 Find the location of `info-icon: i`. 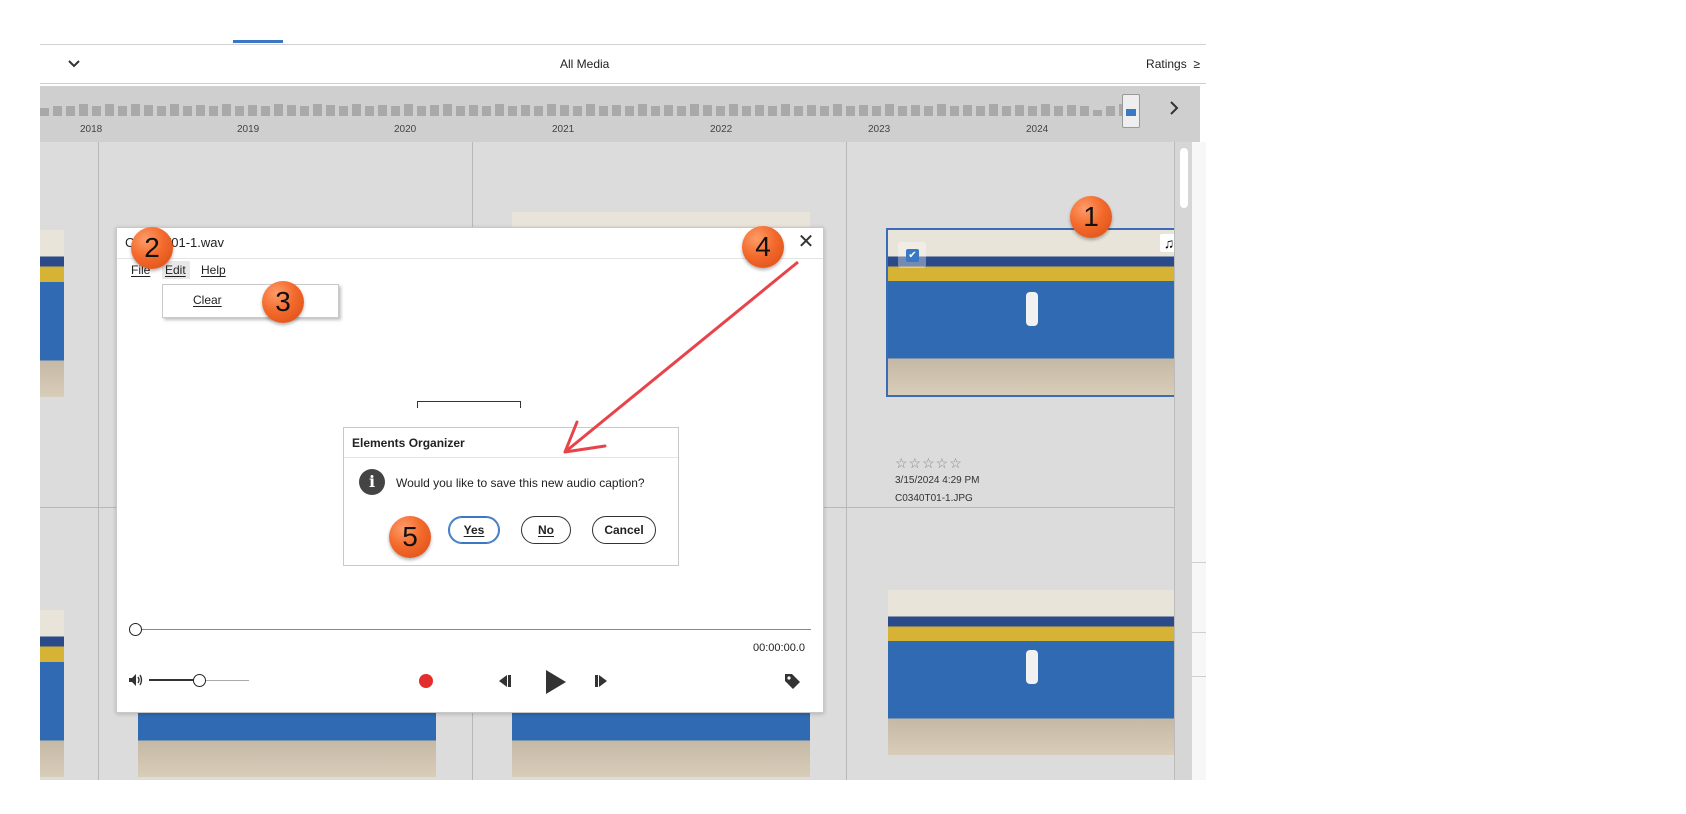

info-icon: i is located at coordinates (372, 482).